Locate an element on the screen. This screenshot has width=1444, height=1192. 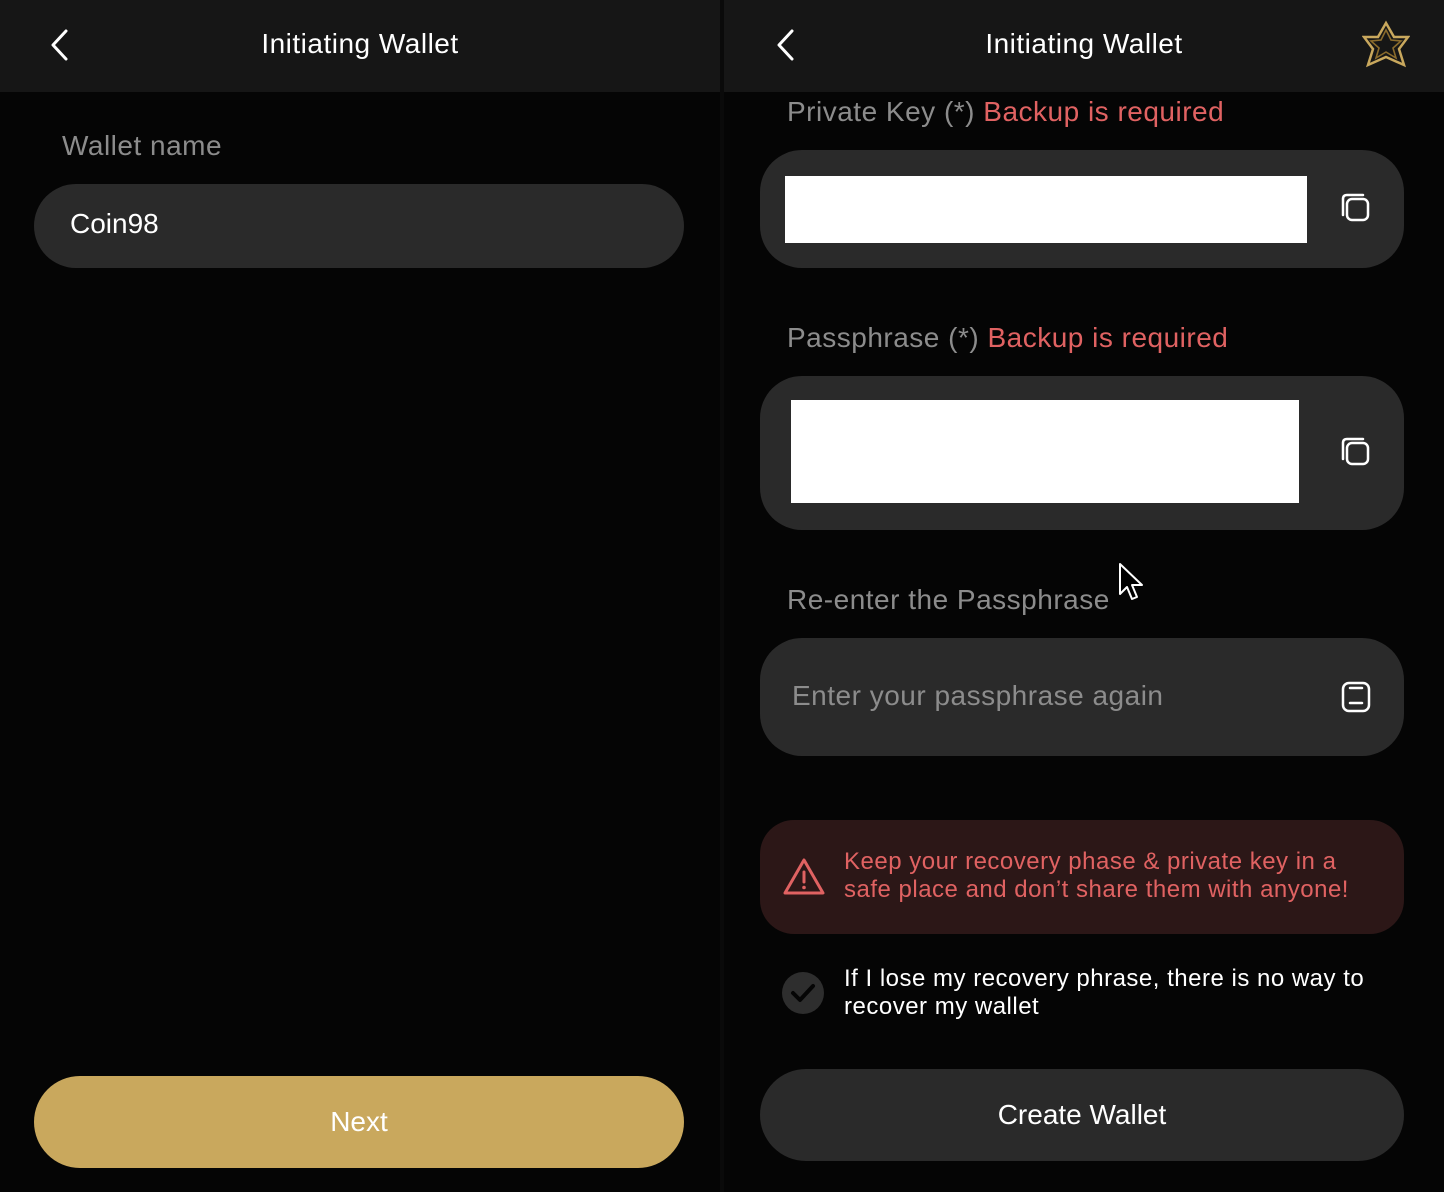
wallet-name-label: Wallet name is located at coordinates (142, 145).